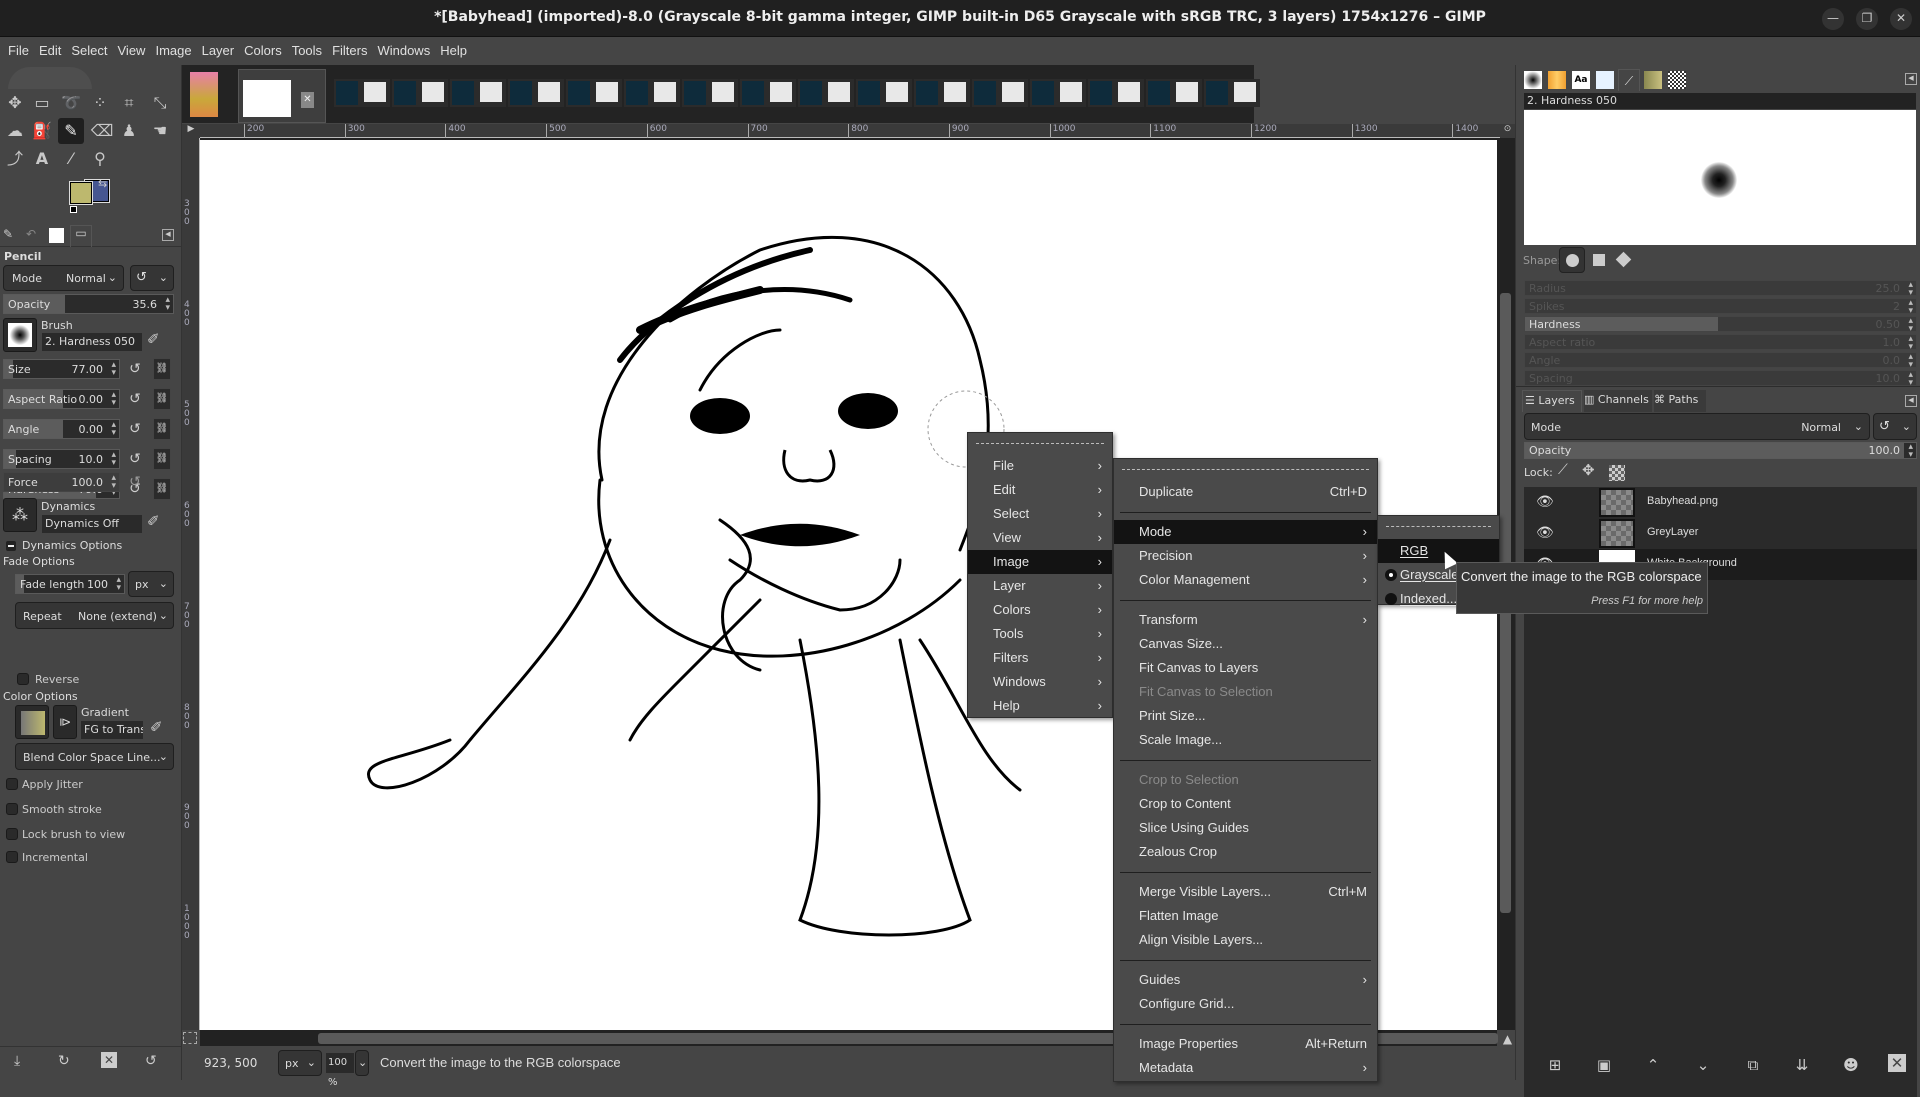 This screenshot has width=1920, height=1097. What do you see at coordinates (42, 159) in the screenshot?
I see `text-tool-icon: A` at bounding box center [42, 159].